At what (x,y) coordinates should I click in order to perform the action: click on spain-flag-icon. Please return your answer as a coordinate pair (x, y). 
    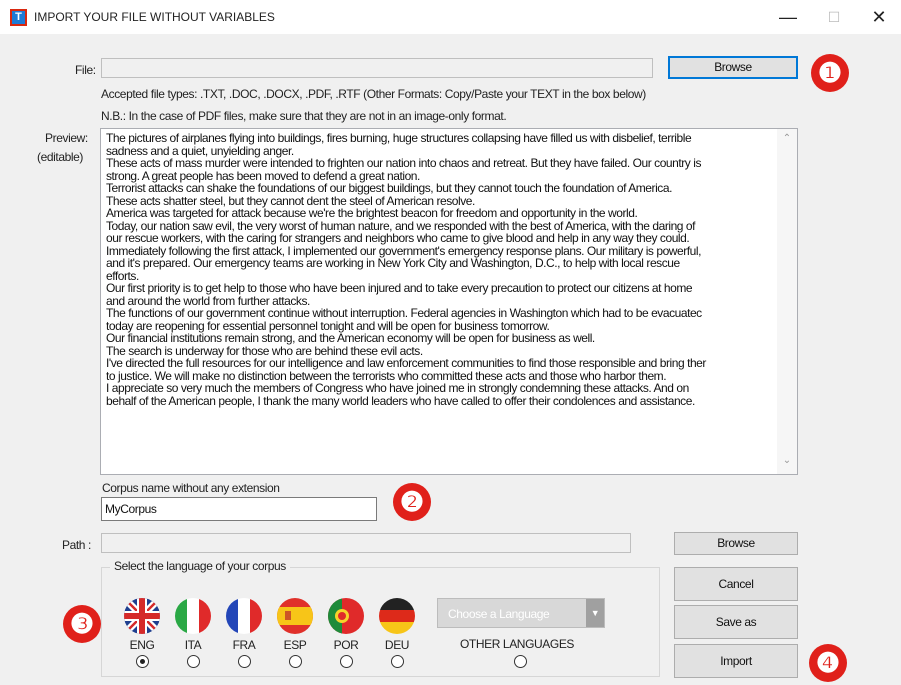
    Looking at the image, I should click on (295, 616).